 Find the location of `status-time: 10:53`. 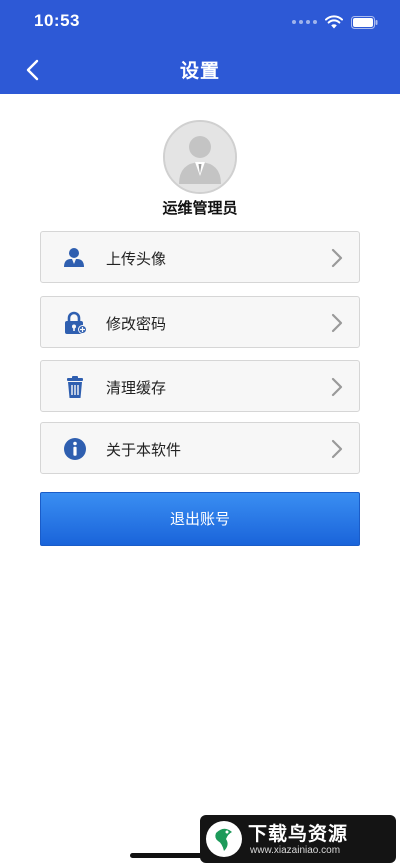

status-time: 10:53 is located at coordinates (57, 20).